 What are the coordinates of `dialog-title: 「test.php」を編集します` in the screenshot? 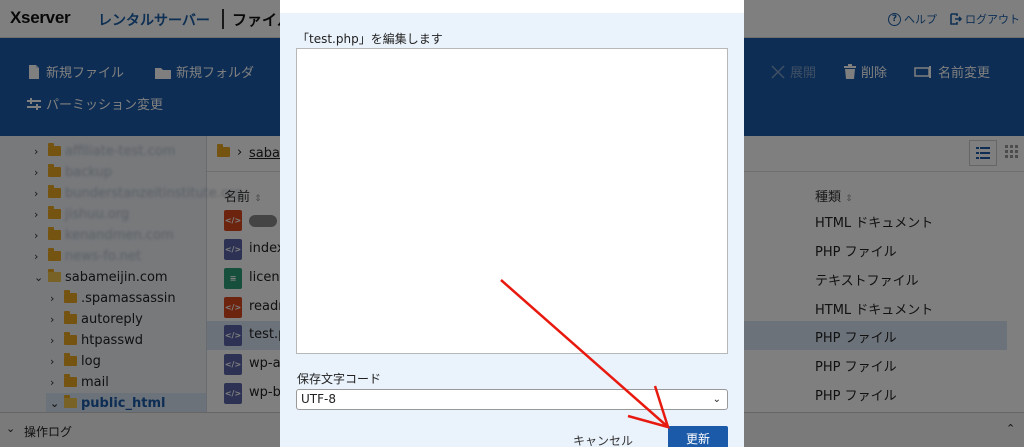 It's located at (370, 39).